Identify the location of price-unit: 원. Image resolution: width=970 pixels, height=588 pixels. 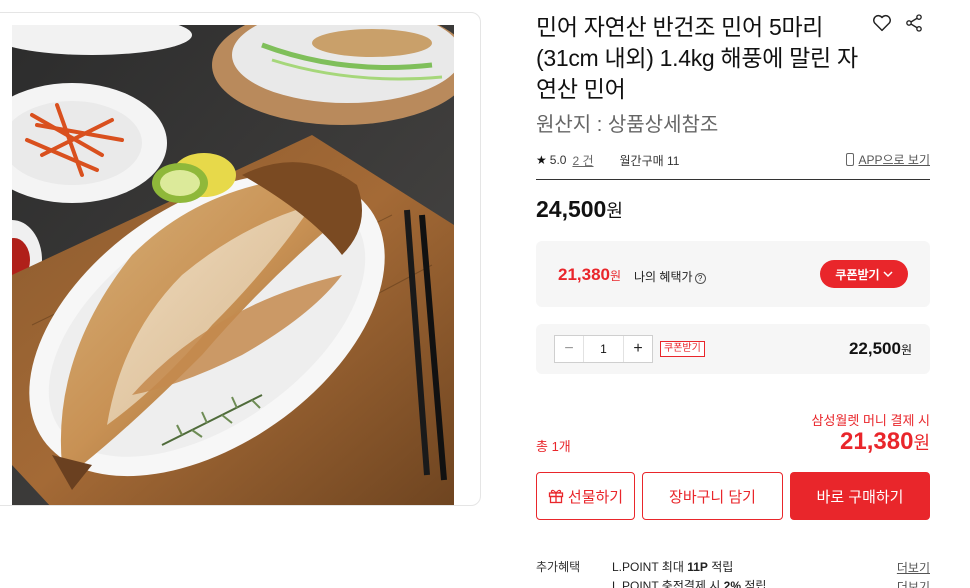
(614, 211).